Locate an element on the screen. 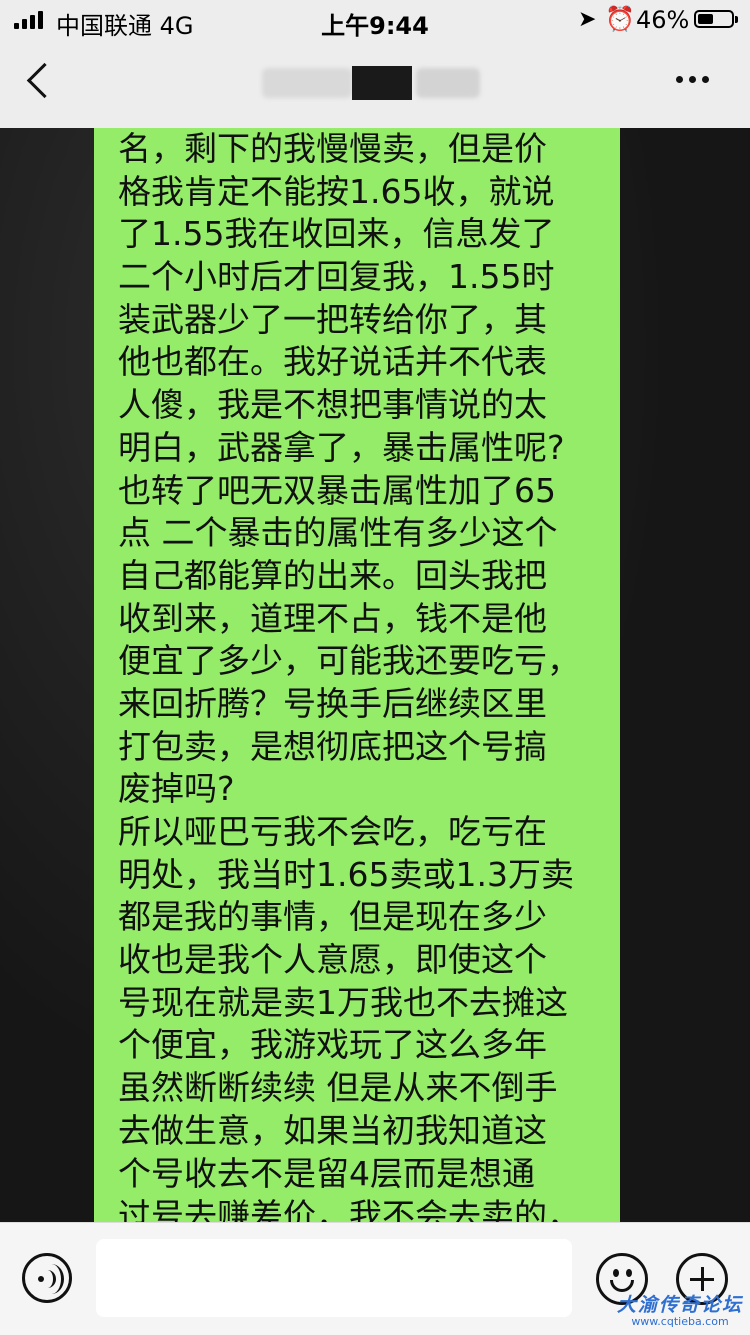  message-line: 号现在就是卖1万我也不去摊这 is located at coordinates (343, 1002).